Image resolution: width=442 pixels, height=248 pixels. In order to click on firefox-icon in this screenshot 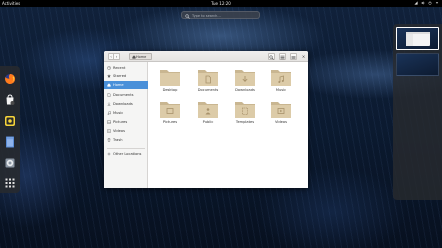, I will do `click(10, 79)`.